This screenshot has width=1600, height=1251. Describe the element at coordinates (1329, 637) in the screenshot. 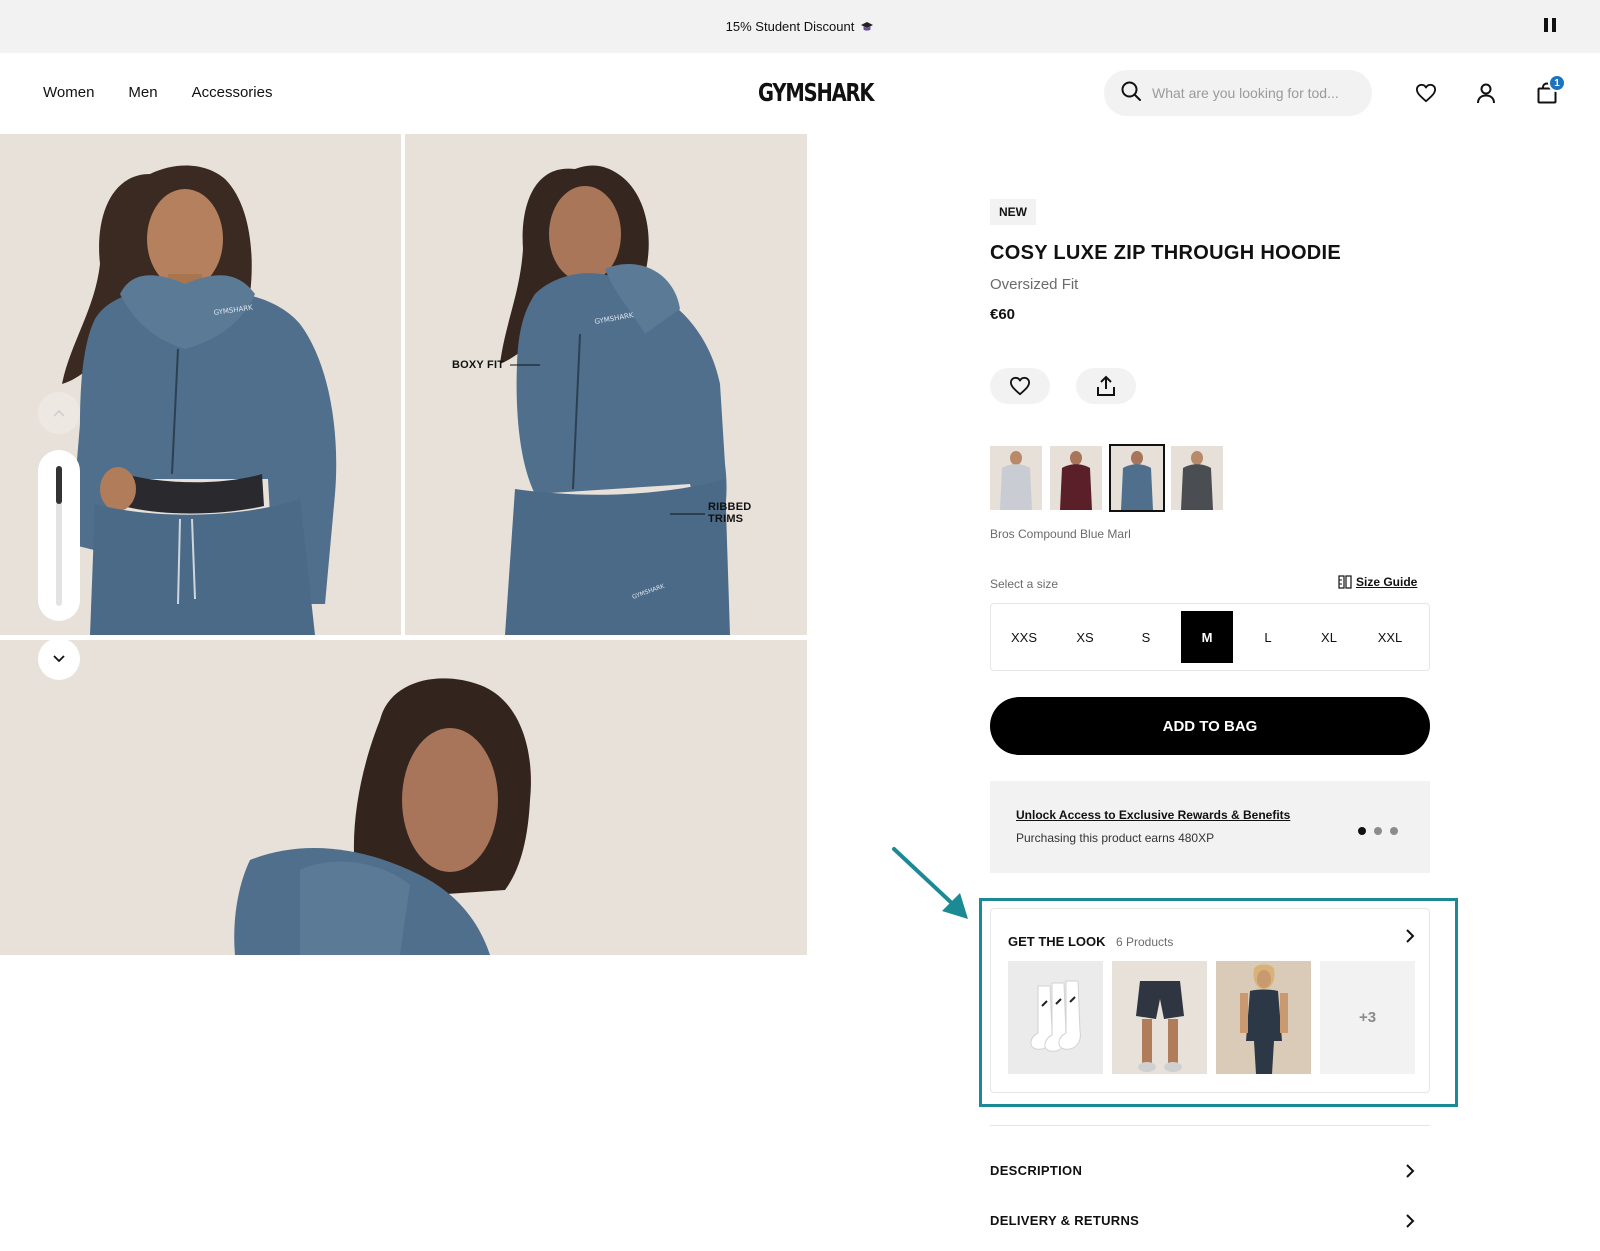

I see `size-option-xl: XL` at that location.